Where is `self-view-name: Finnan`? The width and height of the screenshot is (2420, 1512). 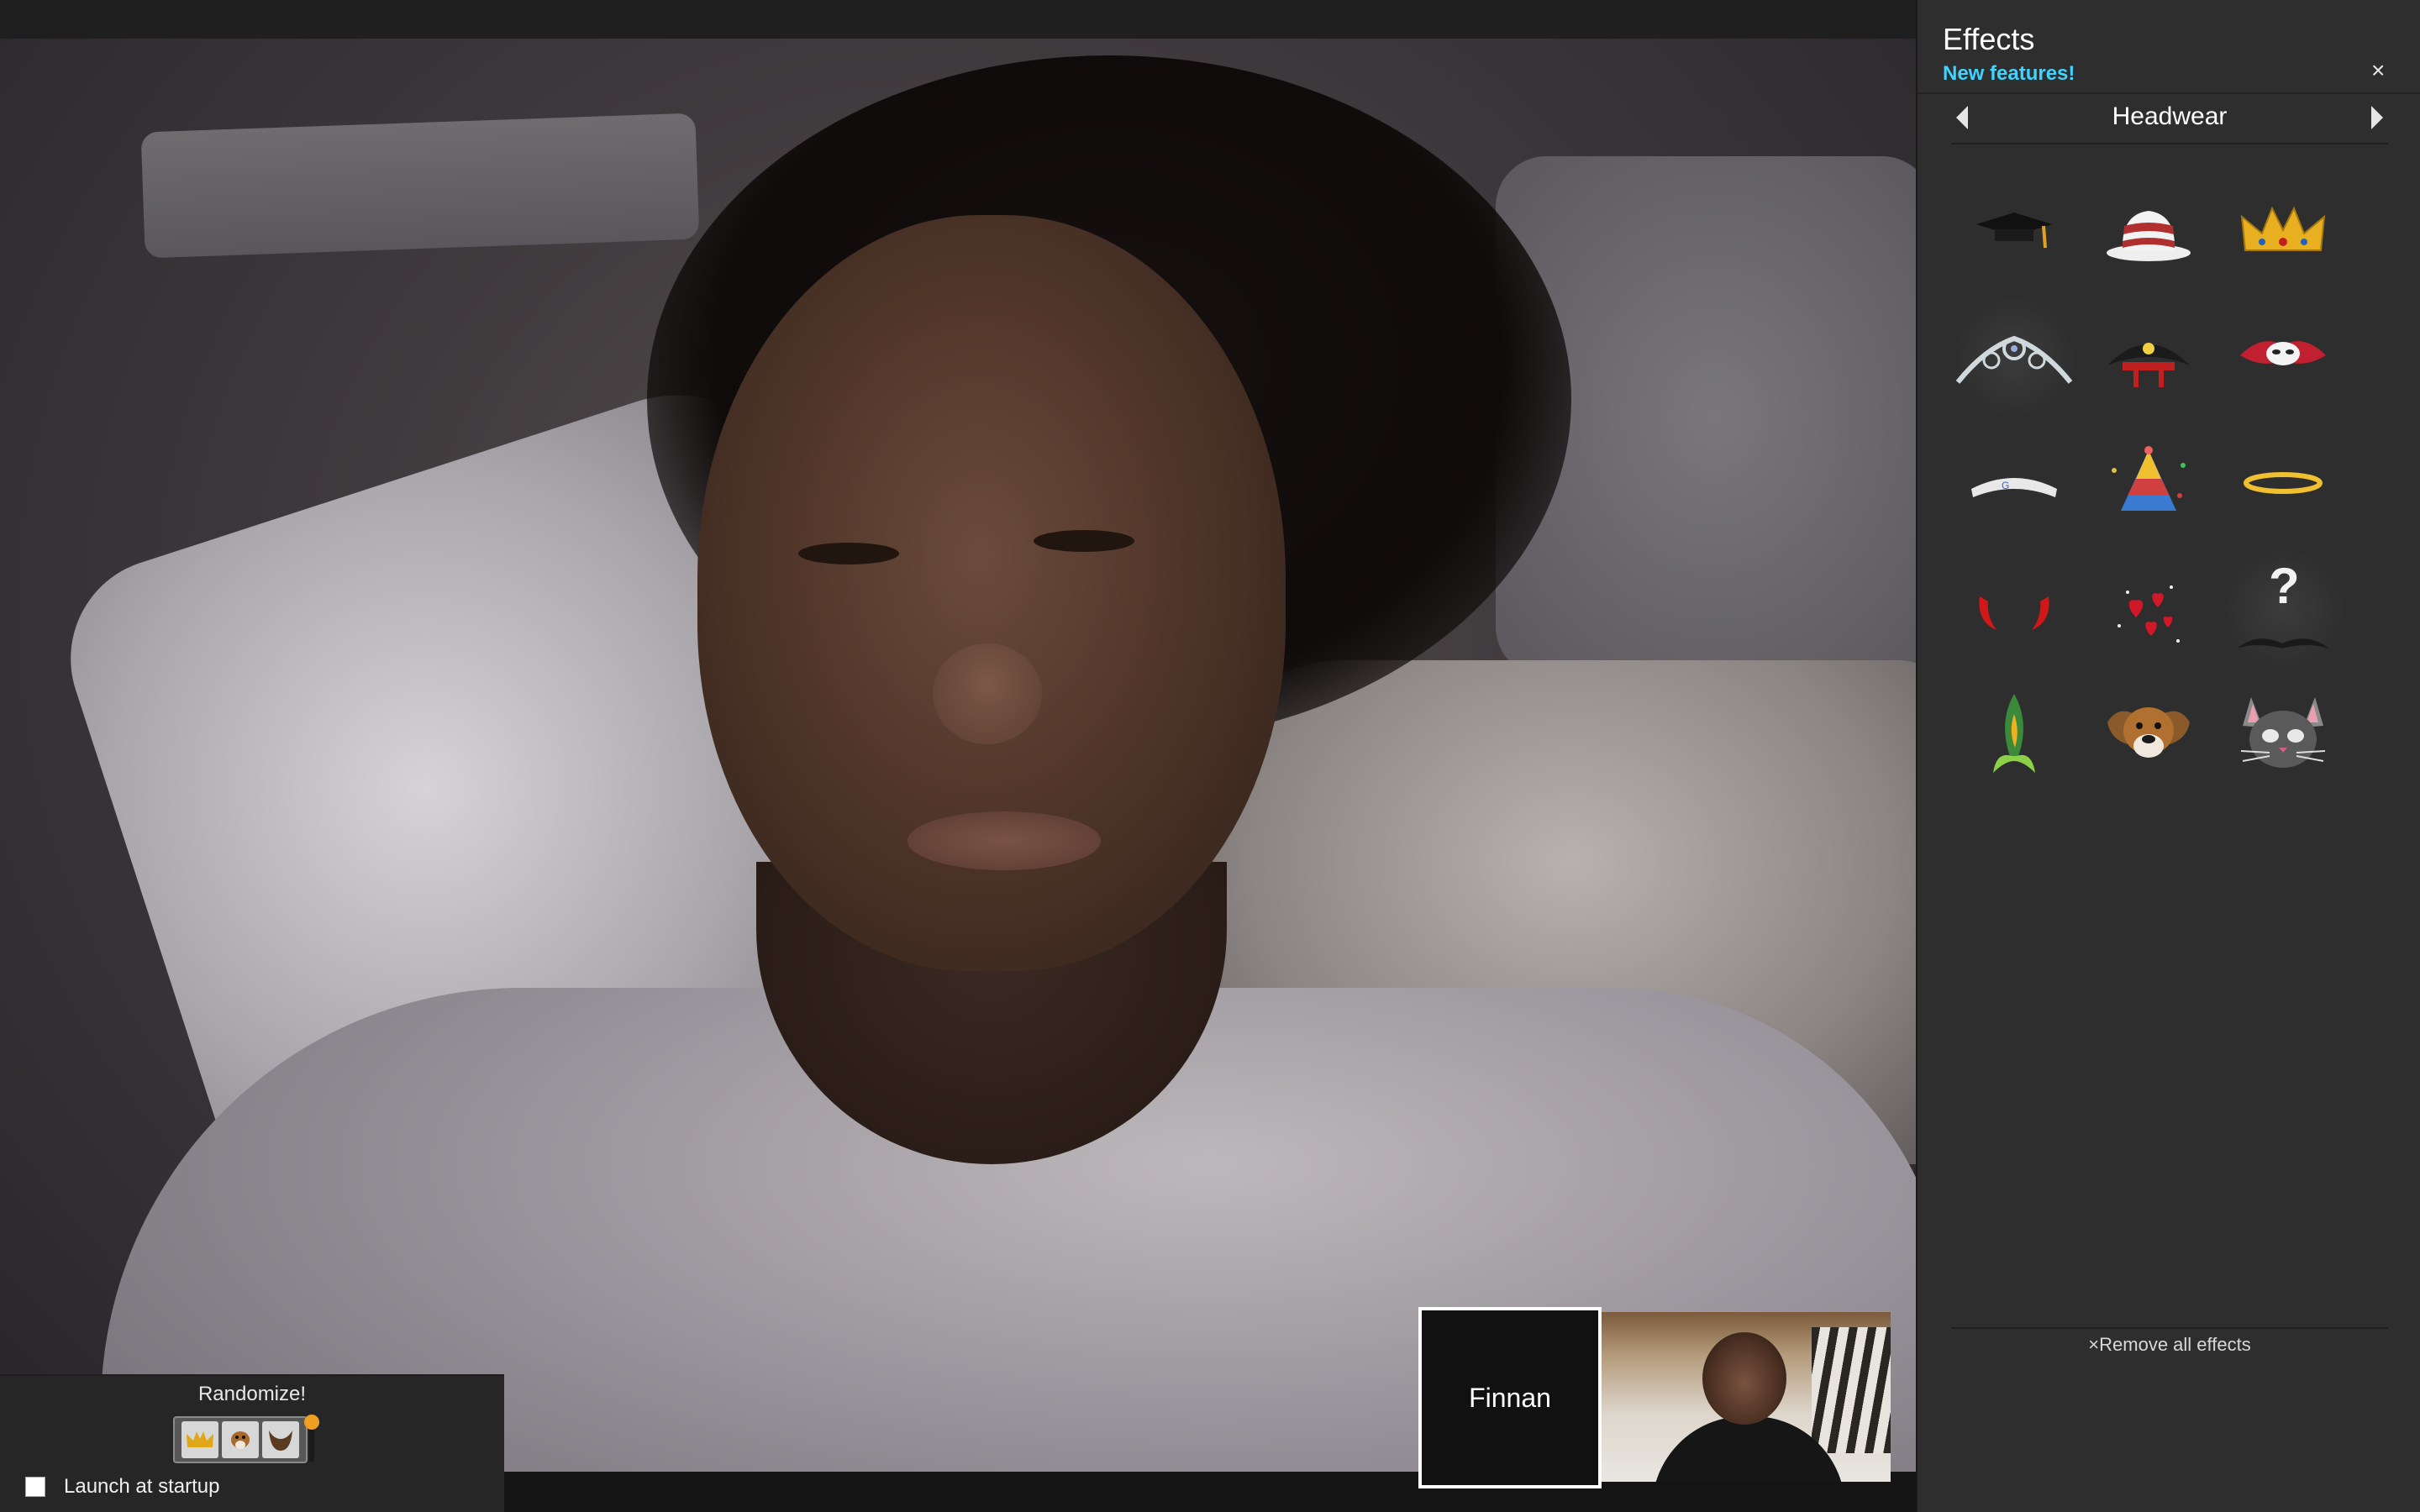
self-view-name: Finnan is located at coordinates (1510, 1397).